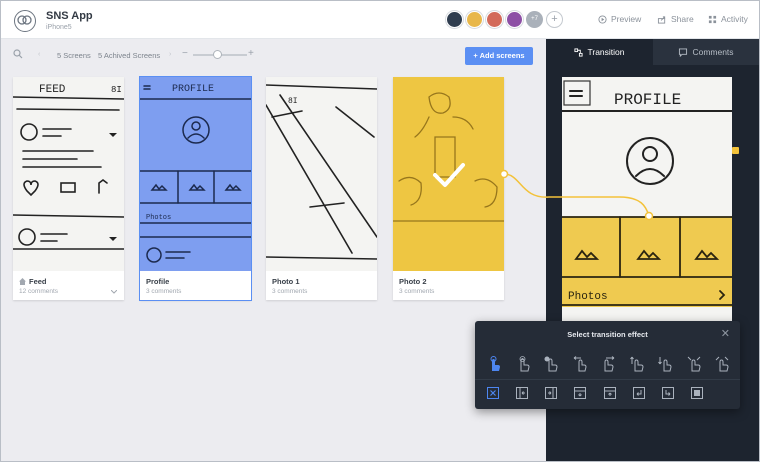 Image resolution: width=760 pixels, height=462 pixels. I want to click on screen-card-profile: PROFILE Photos Profile 3 comments, so click(195, 188).